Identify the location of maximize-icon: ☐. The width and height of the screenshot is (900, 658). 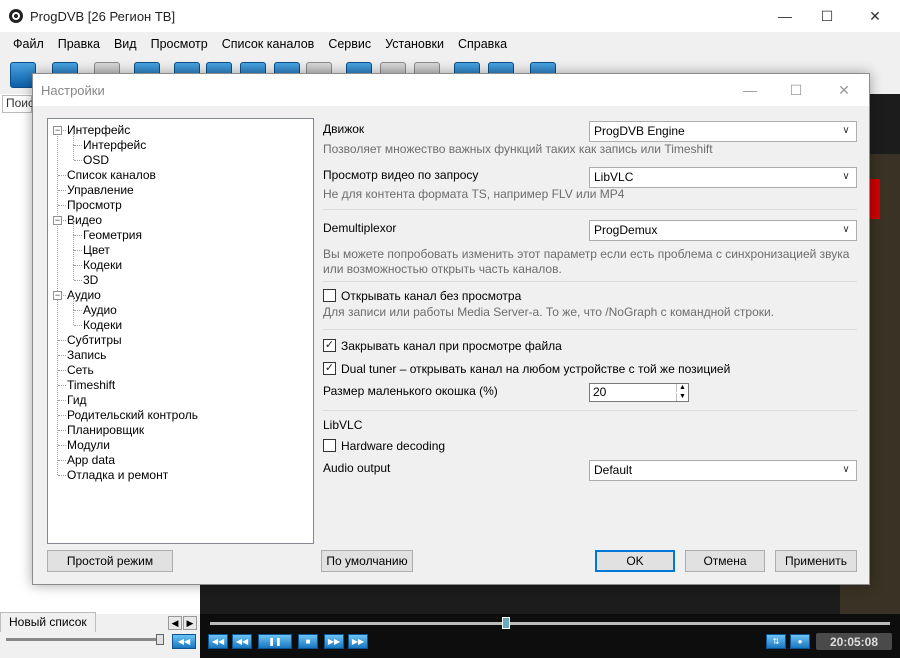
(827, 16).